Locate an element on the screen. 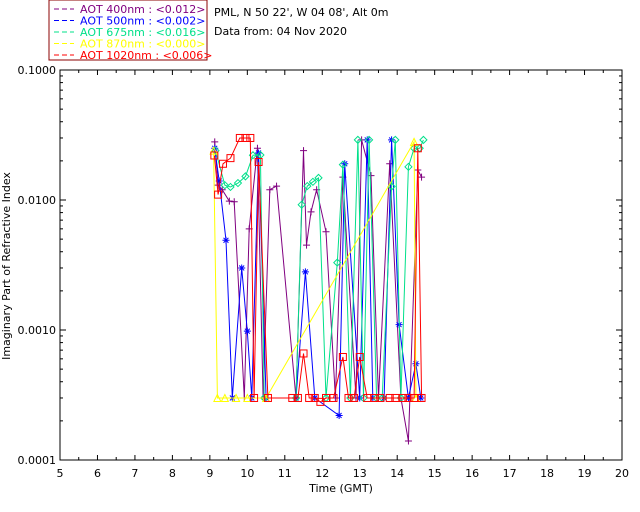 The image size is (640, 512). x-tick-label: 5 is located at coordinates (60, 473).